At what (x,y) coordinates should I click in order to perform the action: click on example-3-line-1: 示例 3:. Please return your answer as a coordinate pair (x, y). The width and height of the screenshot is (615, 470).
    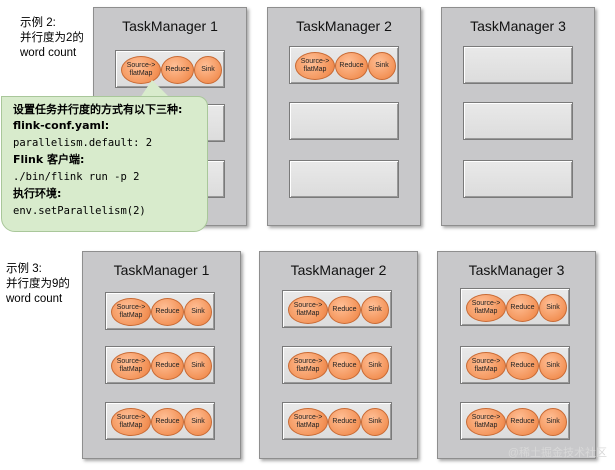
    Looking at the image, I should click on (24, 269).